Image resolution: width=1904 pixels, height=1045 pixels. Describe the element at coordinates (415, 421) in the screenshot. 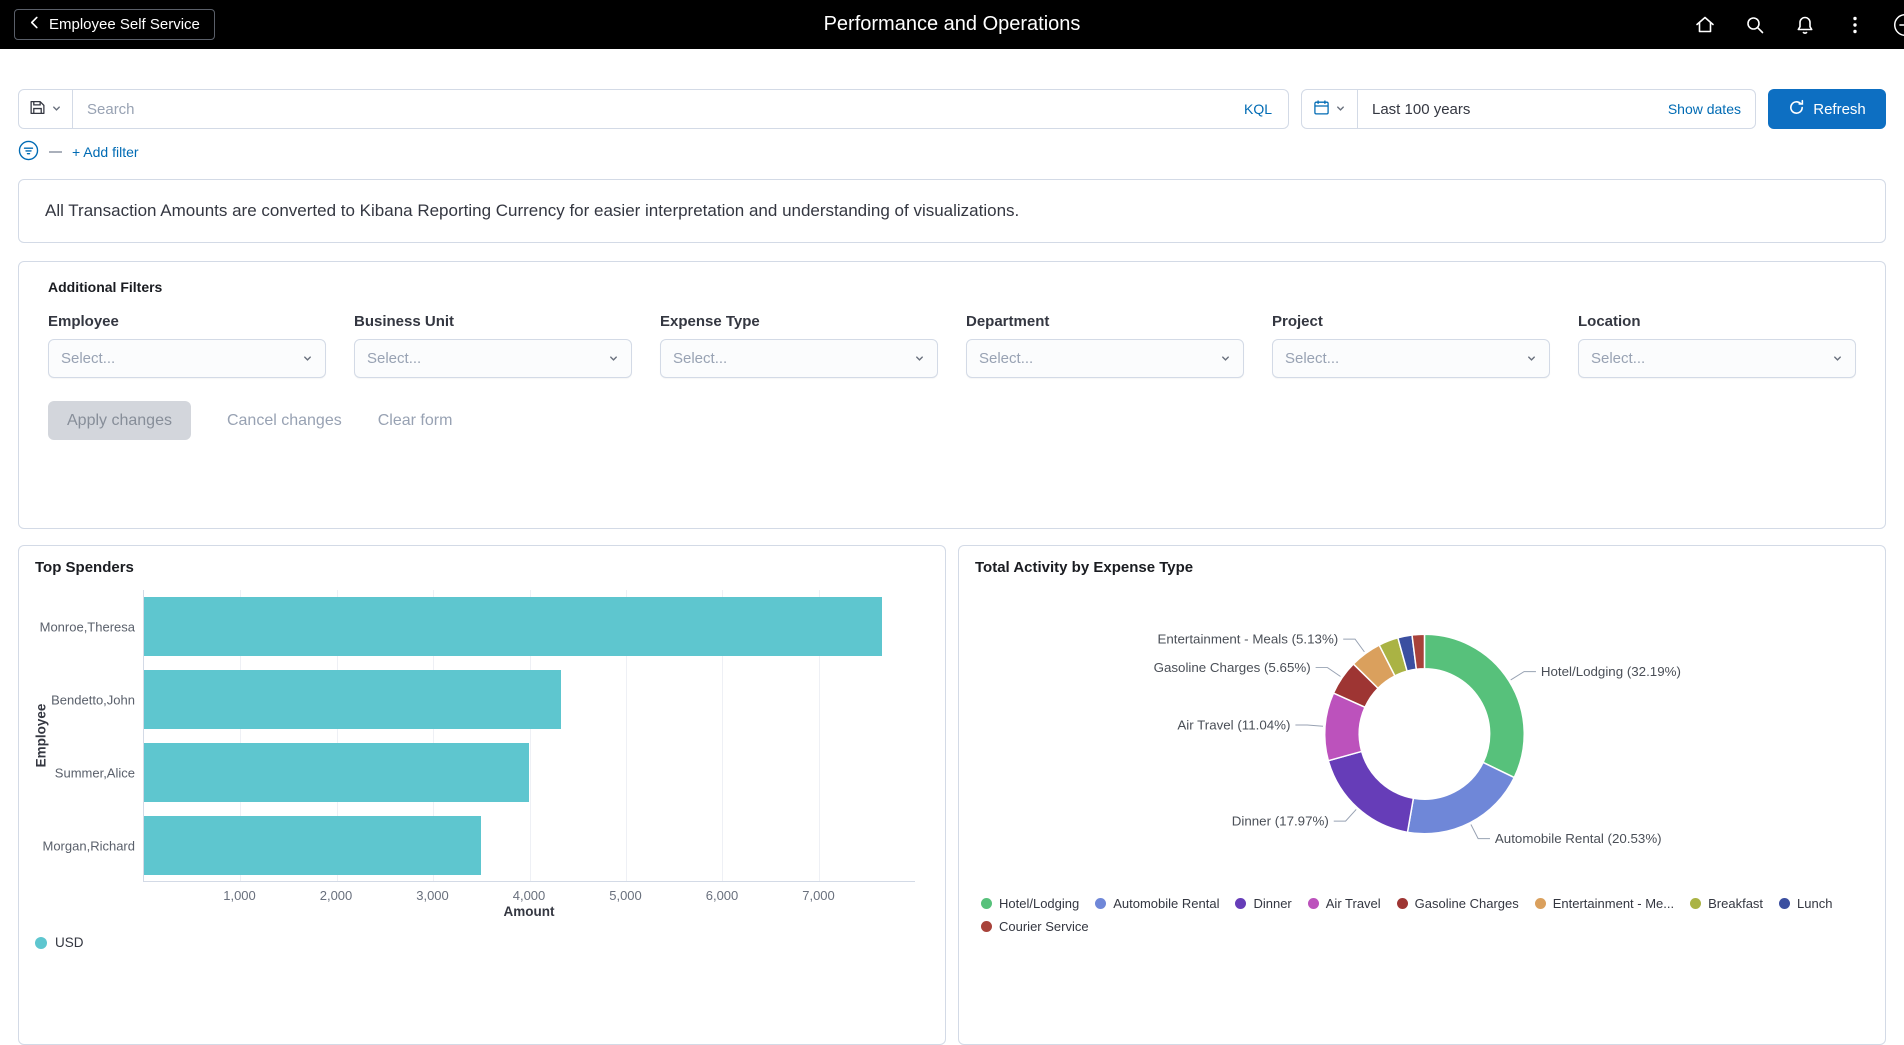

I see `clear-form-button: Clear form` at that location.